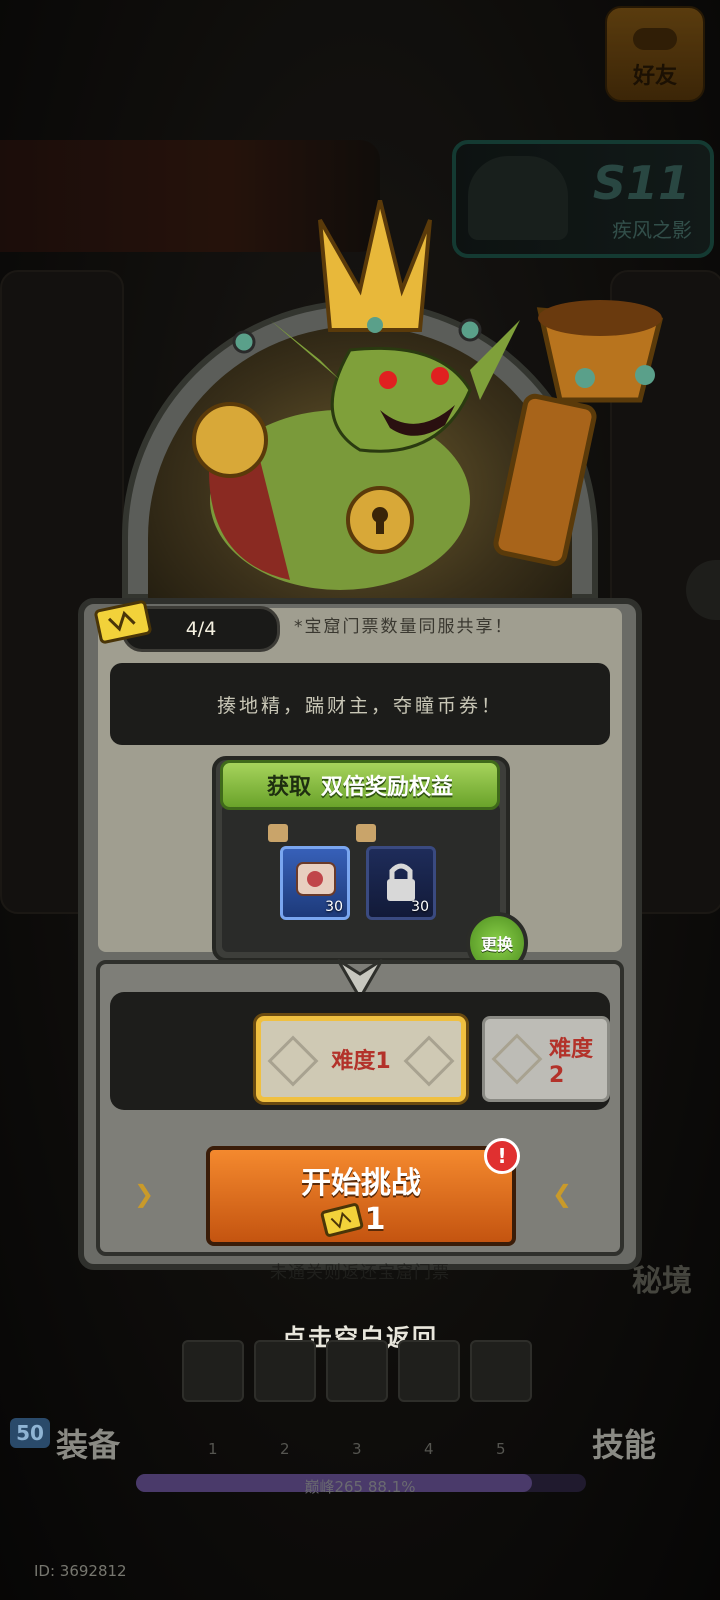 This screenshot has height=1600, width=720. Describe the element at coordinates (213, 1449) in the screenshot. I see `slot-number: 1` at that location.